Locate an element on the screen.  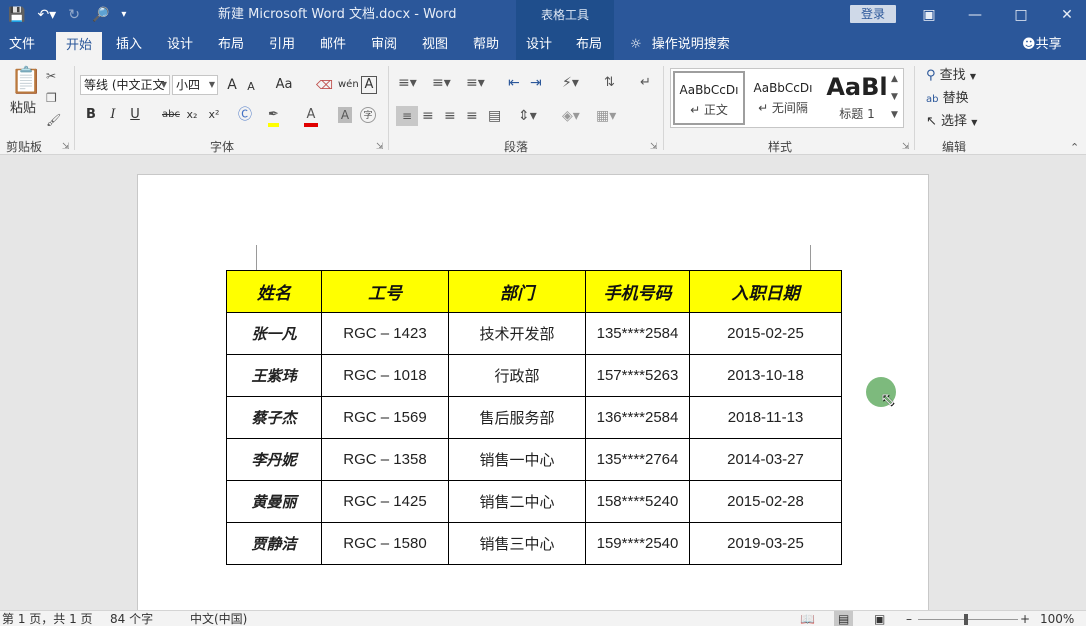
tab-table-design: 设计 is located at coordinates (539, 45).